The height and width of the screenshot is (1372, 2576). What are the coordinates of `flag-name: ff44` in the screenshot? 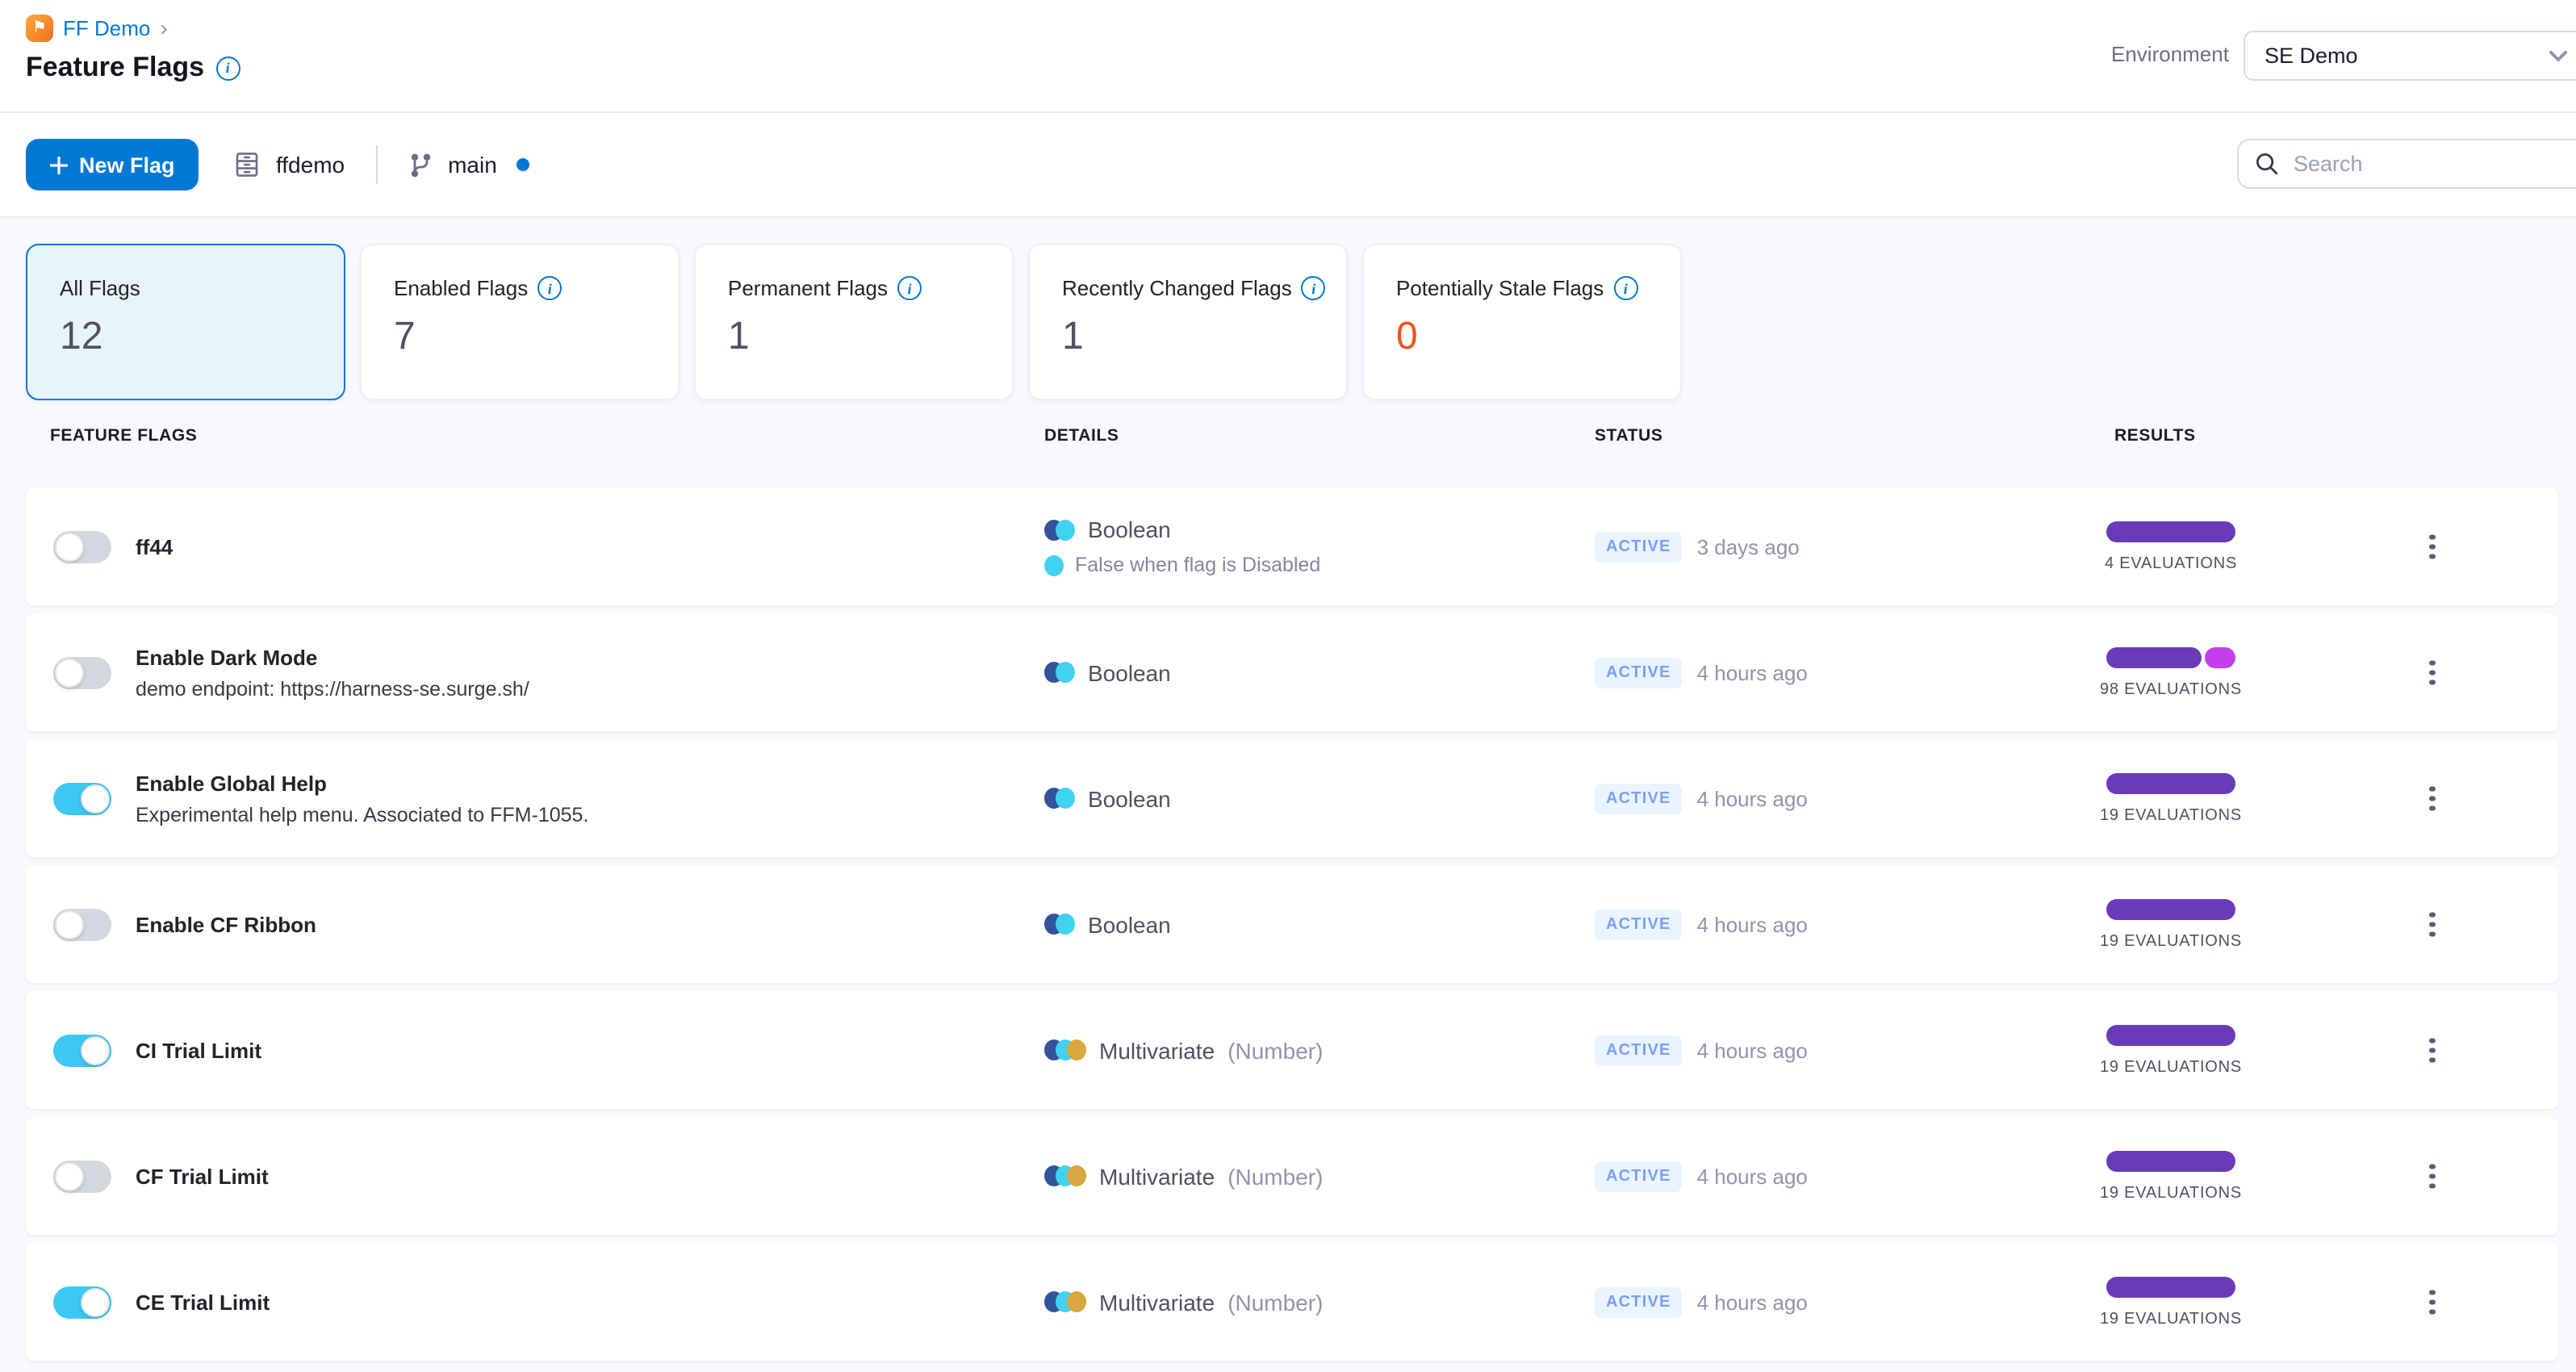 It's located at (154, 546).